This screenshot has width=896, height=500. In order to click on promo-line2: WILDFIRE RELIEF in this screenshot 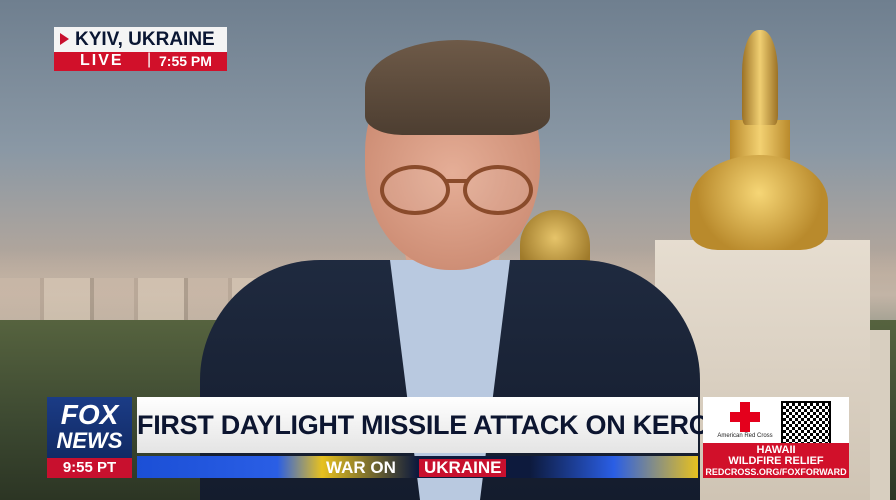, I will do `click(776, 461)`.